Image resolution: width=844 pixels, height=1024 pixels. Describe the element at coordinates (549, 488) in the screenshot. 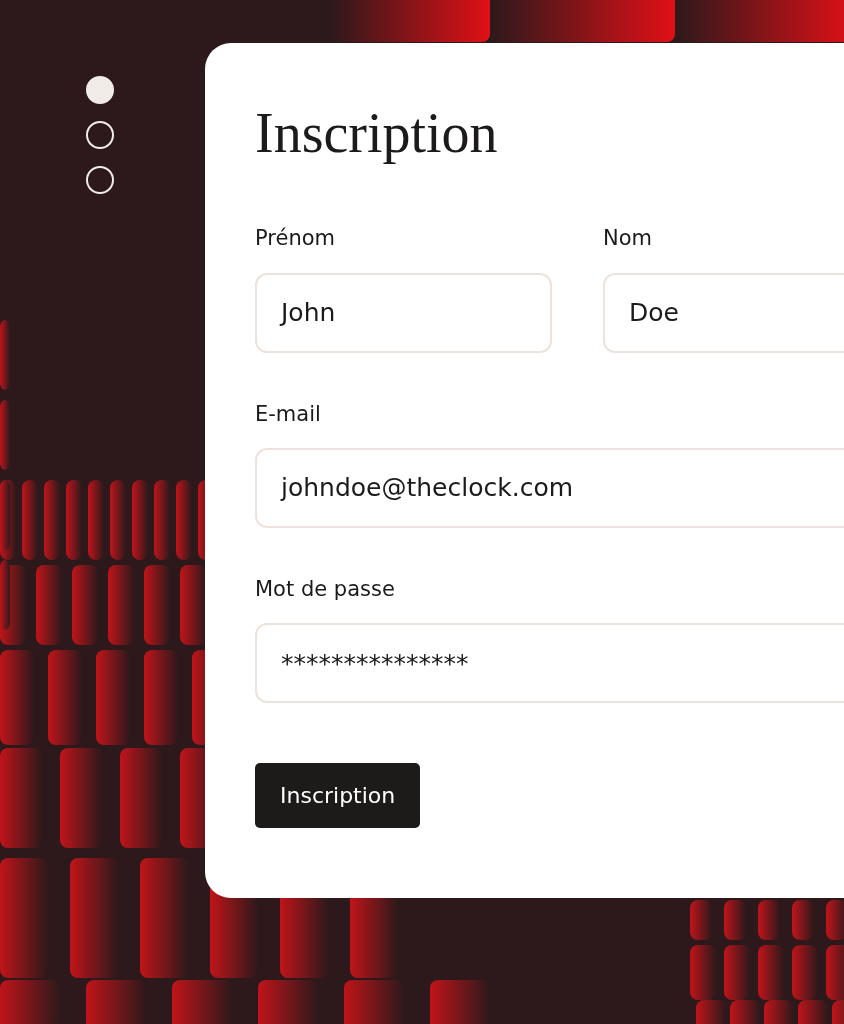

I see `input-field: johndoe@theclock.com` at that location.